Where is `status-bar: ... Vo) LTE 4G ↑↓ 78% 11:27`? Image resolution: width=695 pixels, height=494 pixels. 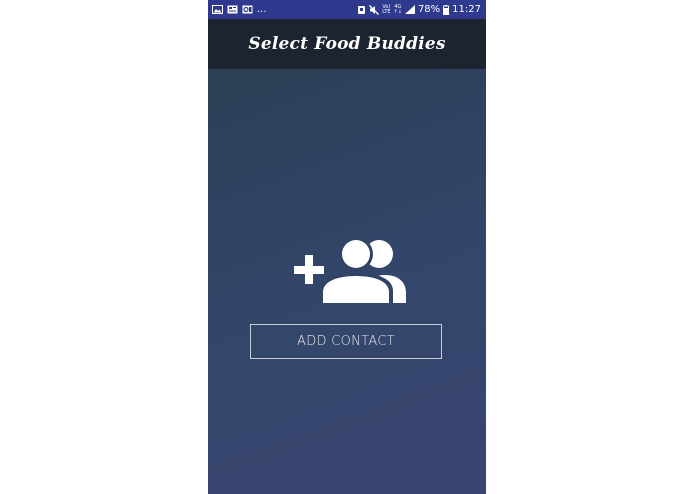 status-bar: ... Vo) LTE 4G ↑↓ 78% 11:27 is located at coordinates (347, 9).